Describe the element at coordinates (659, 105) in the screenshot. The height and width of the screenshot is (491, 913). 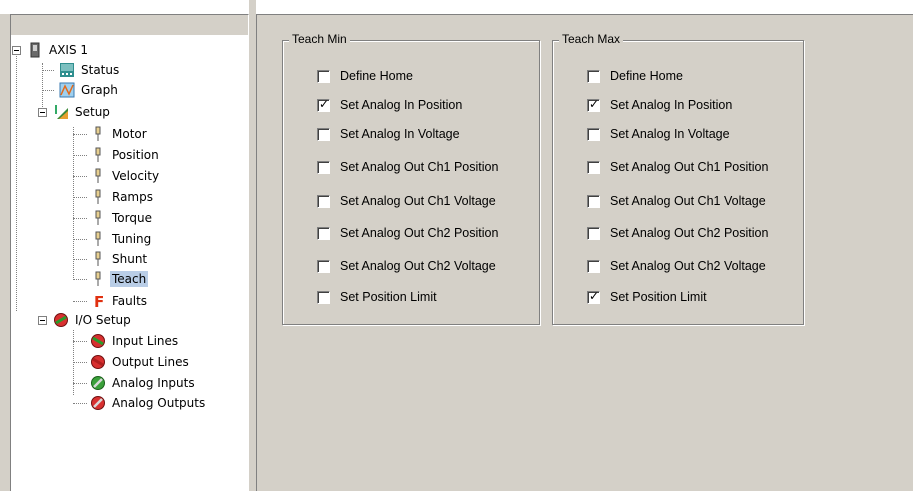
I see `teach-max-set-analog-in-position: Set Analog In Position` at that location.